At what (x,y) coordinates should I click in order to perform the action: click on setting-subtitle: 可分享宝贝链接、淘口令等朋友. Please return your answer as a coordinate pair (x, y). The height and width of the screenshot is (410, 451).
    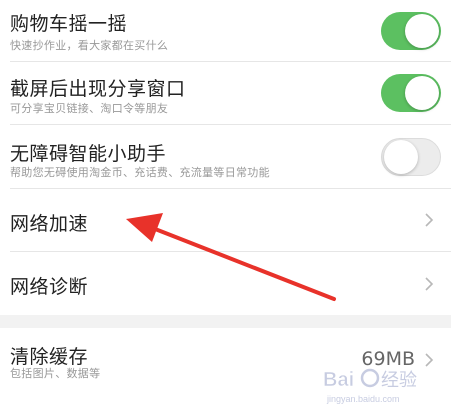
    Looking at the image, I should click on (89, 108).